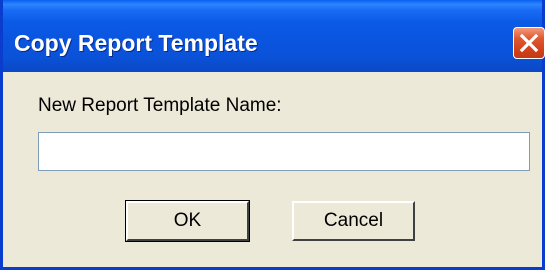 Image resolution: width=545 pixels, height=270 pixels. I want to click on cancel-button: Cancel, so click(353, 221).